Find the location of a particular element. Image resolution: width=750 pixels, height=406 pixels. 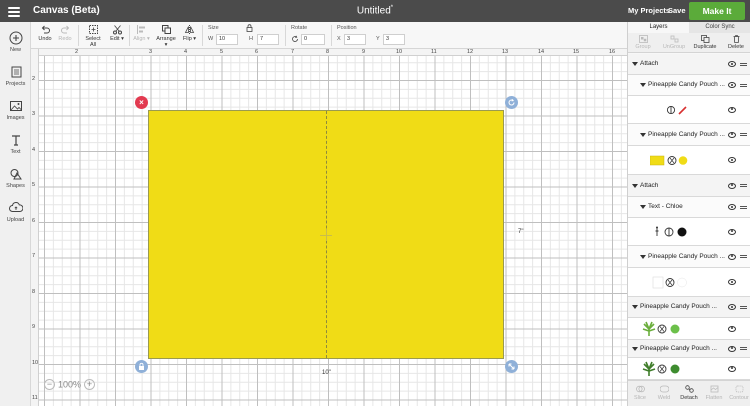

contour-button: Contour is located at coordinates (738, 393).